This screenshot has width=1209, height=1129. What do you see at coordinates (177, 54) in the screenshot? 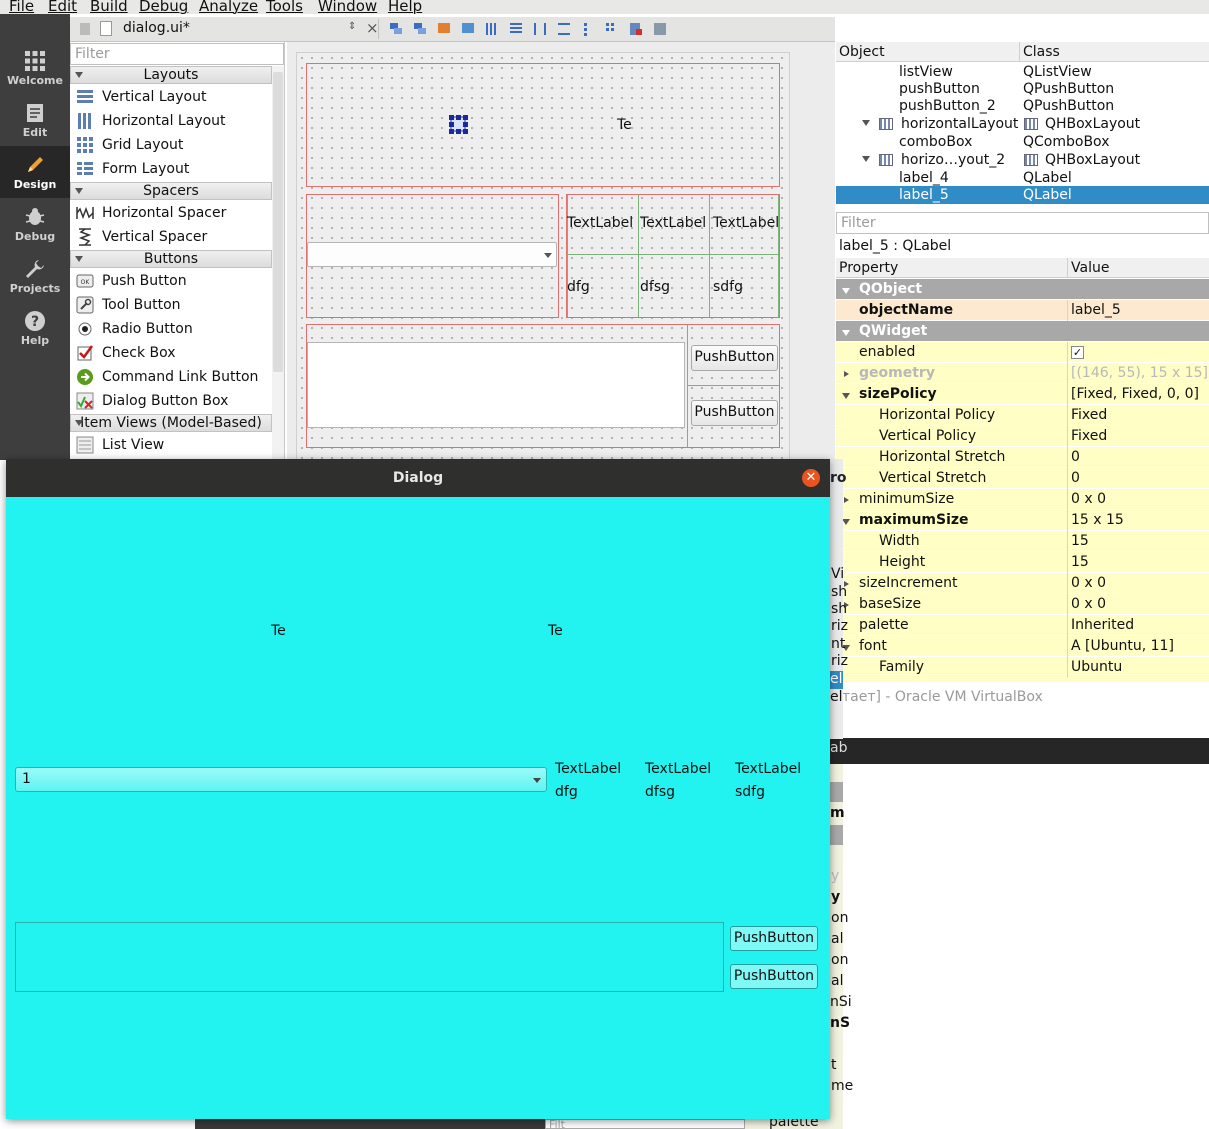
I see `widgetbox-filter-input: Filter` at bounding box center [177, 54].